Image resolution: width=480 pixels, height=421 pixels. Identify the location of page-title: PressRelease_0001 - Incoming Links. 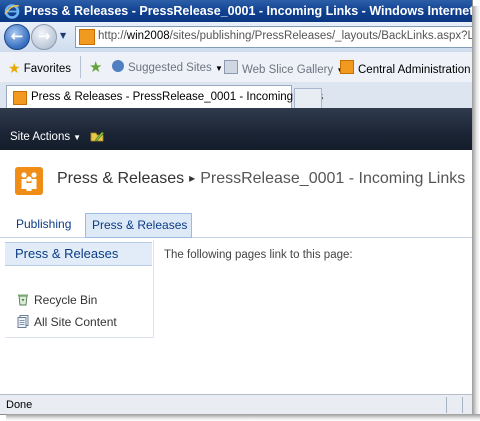
(333, 178).